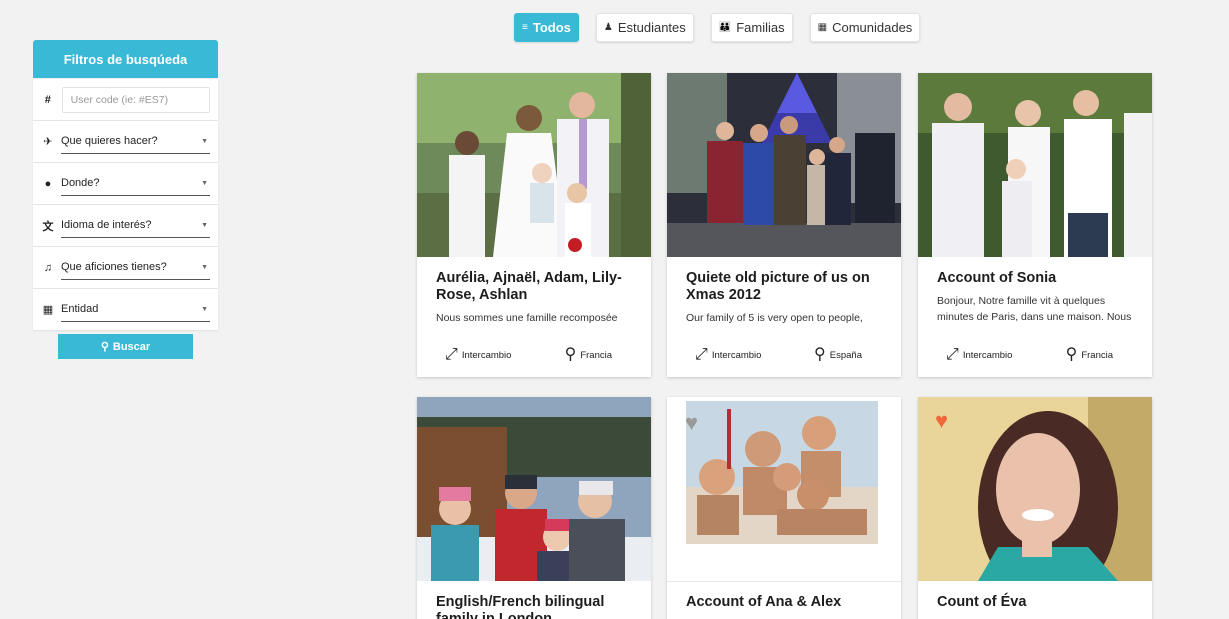 The width and height of the screenshot is (1229, 619). I want to click on card-title: Count of Éva, so click(1035, 602).